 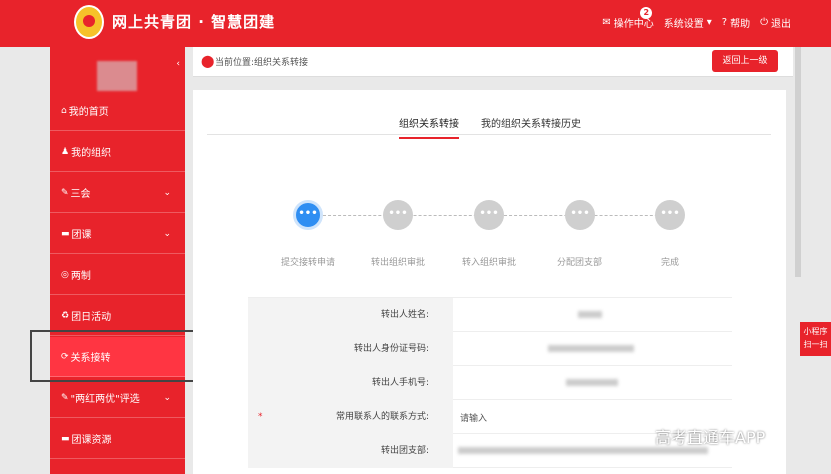 What do you see at coordinates (670, 263) in the screenshot?
I see `step-5-label: 完成` at bounding box center [670, 263].